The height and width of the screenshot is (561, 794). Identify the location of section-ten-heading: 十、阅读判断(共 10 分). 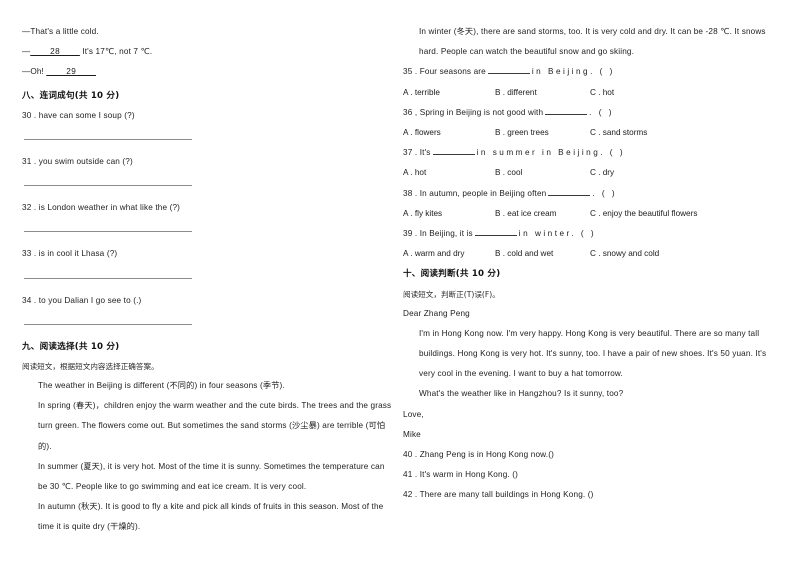
(452, 274).